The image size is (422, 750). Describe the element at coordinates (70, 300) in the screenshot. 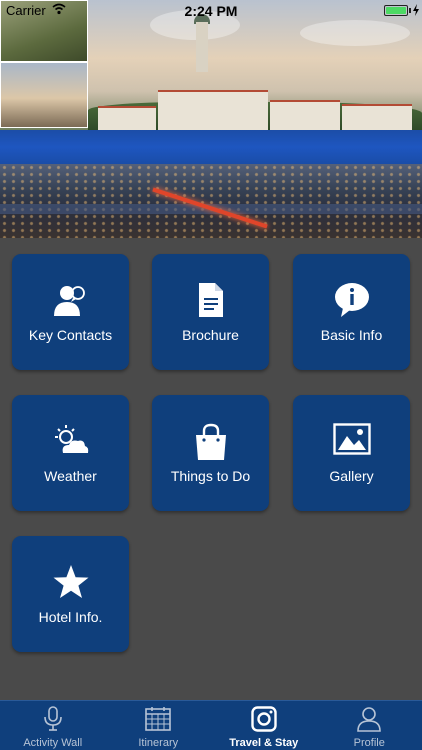

I see `contact-support-icon` at that location.